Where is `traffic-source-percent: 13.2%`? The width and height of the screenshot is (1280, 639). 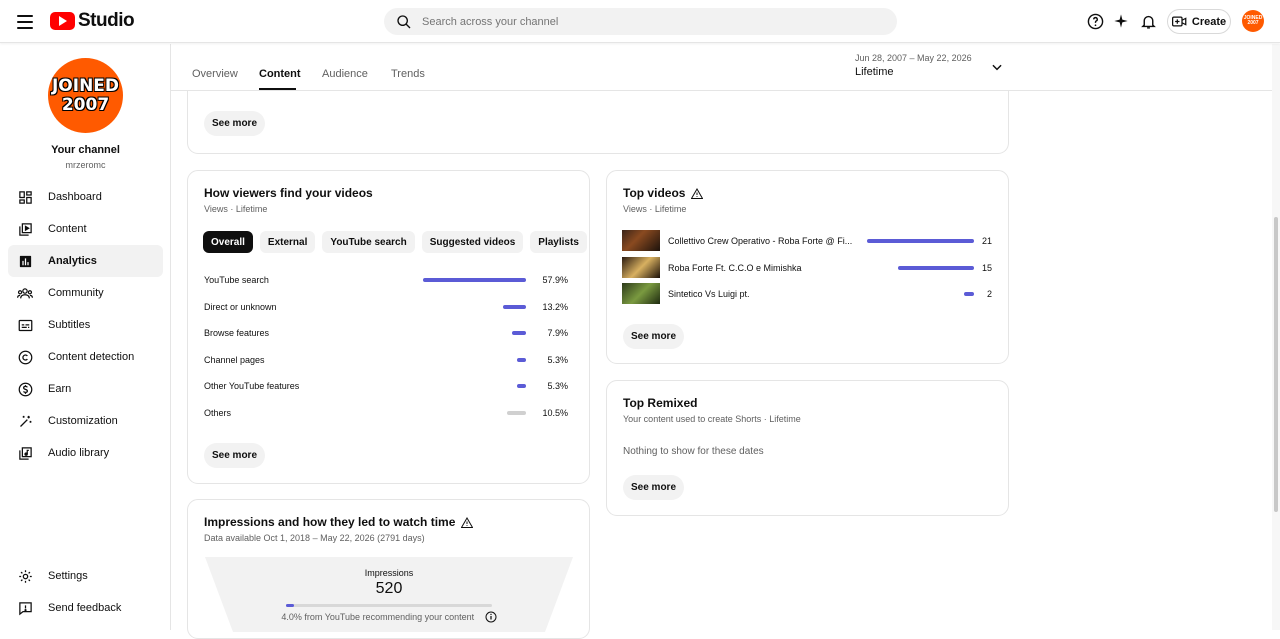 traffic-source-percent: 13.2% is located at coordinates (555, 306).